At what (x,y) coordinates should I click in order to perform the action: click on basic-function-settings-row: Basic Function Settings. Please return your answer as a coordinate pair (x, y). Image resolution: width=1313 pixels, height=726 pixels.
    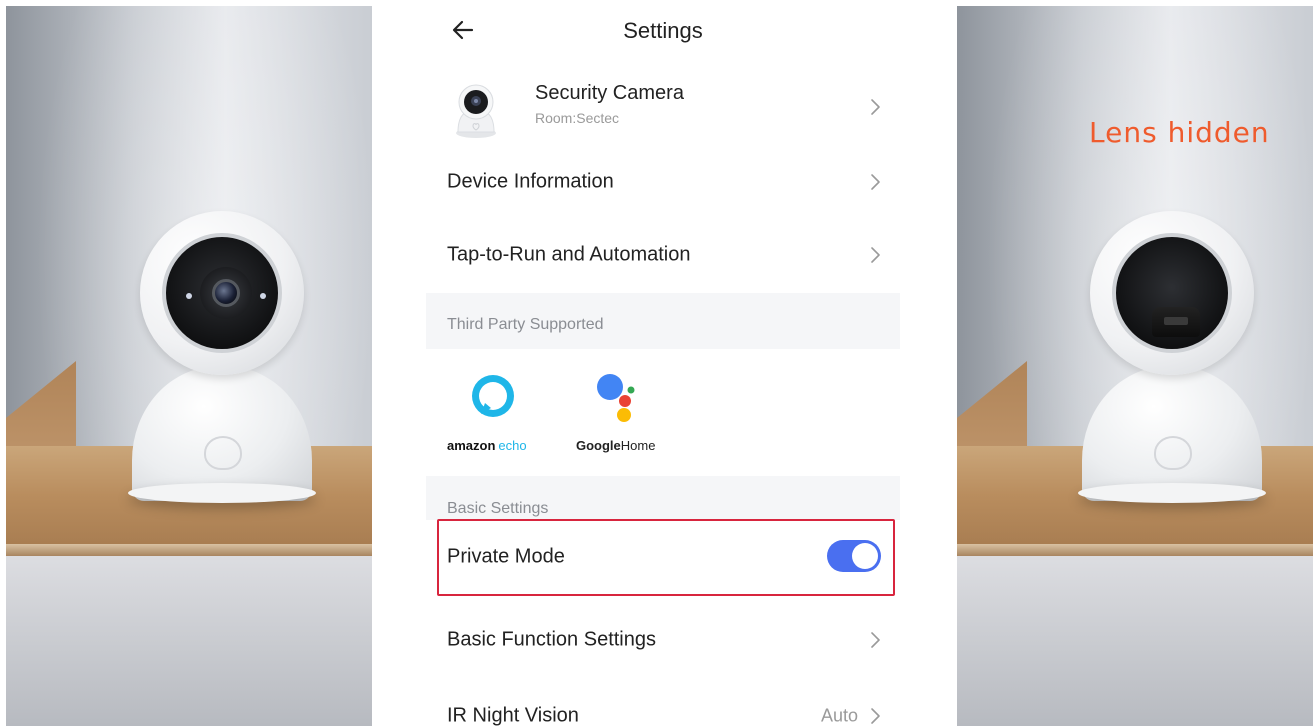
    Looking at the image, I should click on (663, 640).